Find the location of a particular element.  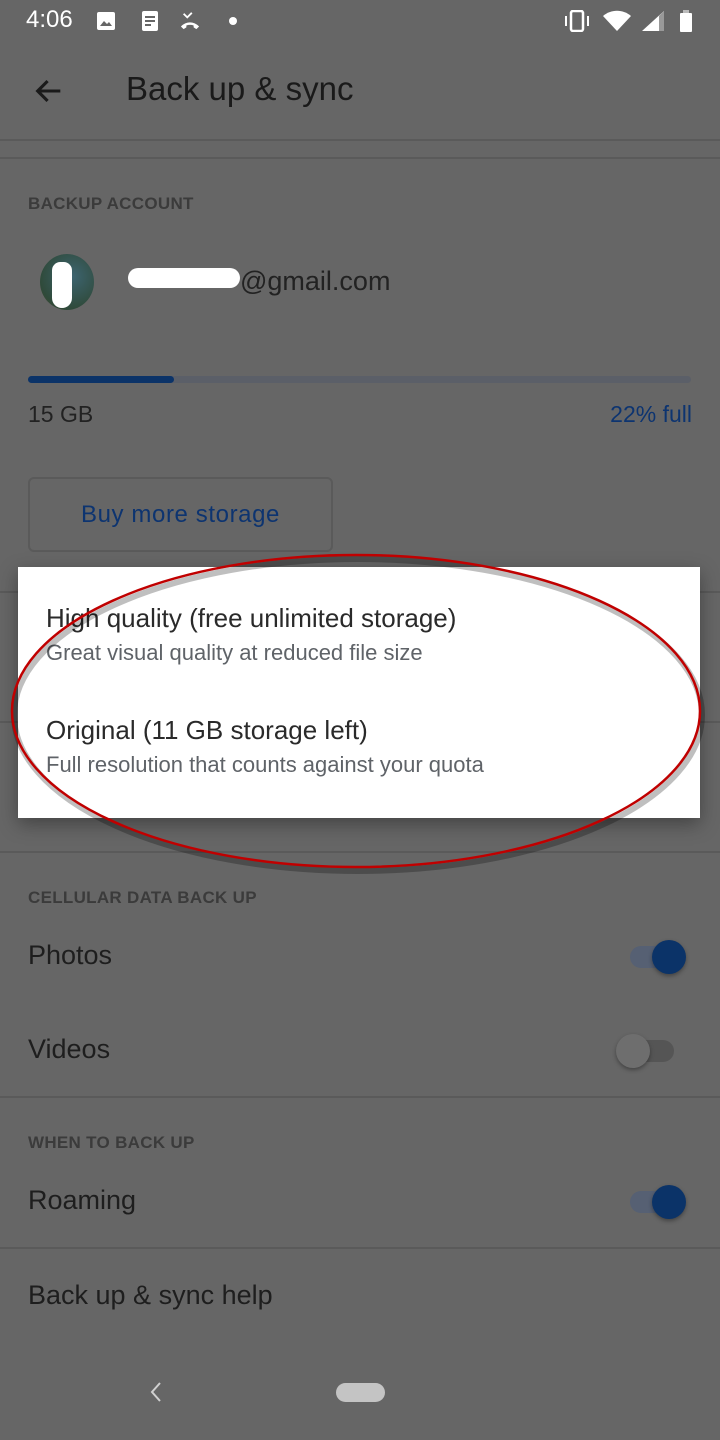

avatar is located at coordinates (67, 282).